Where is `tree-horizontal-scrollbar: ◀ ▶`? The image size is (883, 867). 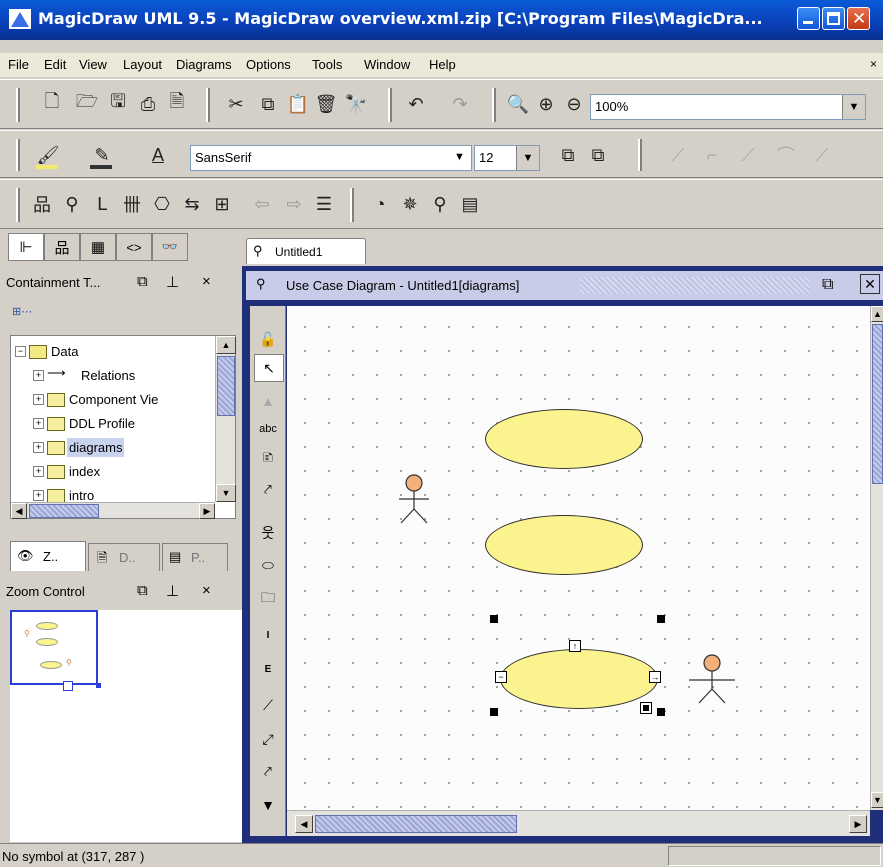
tree-horizontal-scrollbar: ◀ ▶ is located at coordinates (113, 510).